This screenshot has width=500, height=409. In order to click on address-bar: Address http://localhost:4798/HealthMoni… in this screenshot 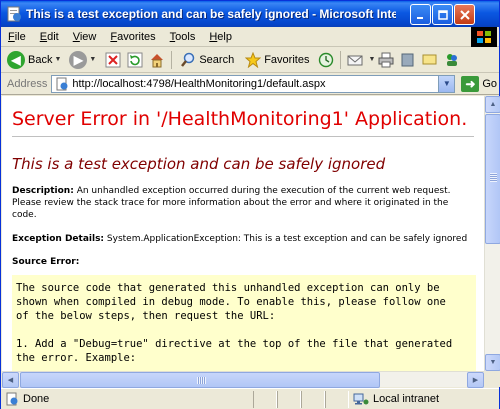, I will do `click(250, 84)`.